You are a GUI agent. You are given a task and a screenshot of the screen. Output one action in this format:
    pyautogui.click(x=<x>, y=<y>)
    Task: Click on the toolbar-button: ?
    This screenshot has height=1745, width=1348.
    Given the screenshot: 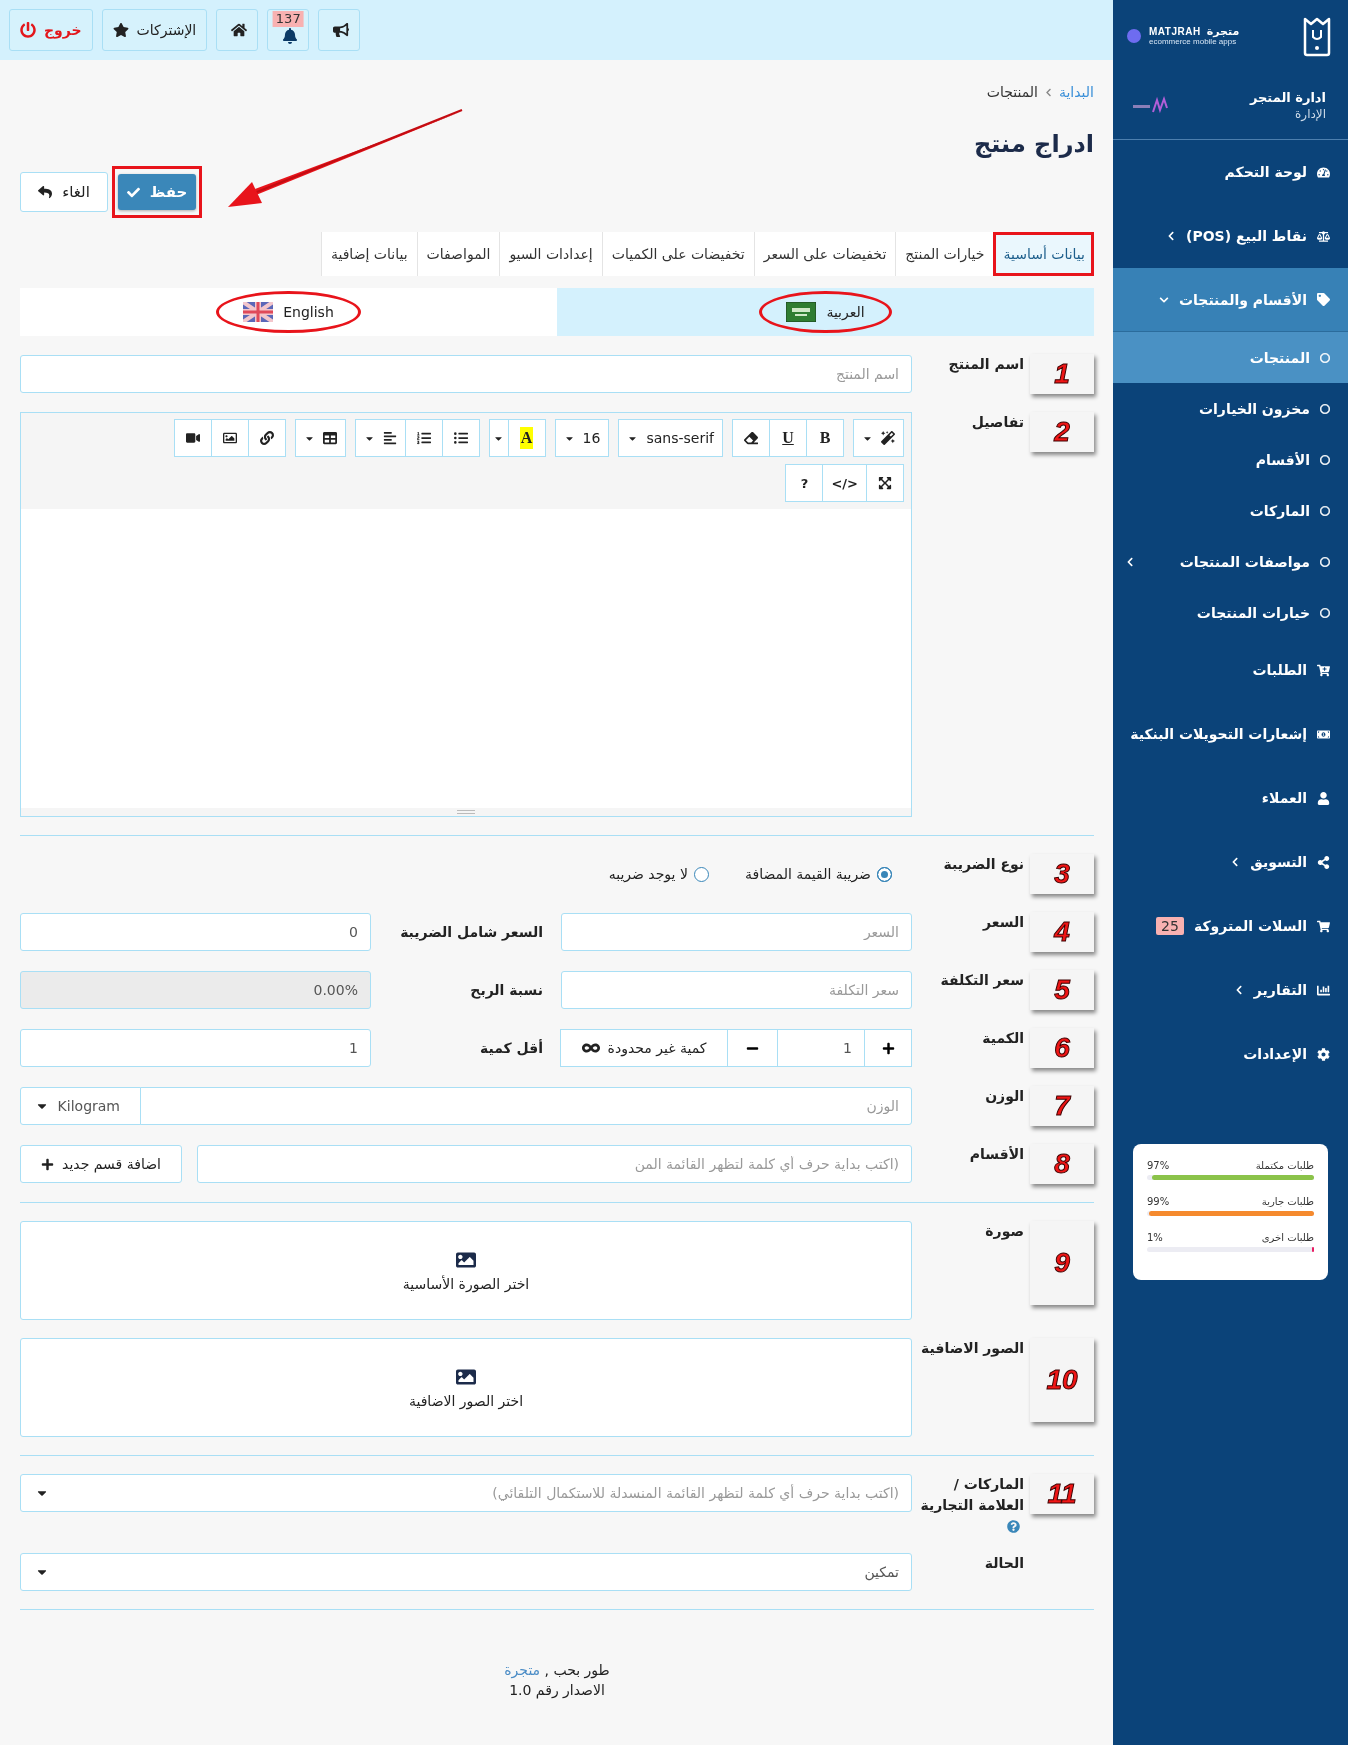 What is the action you would take?
    pyautogui.click(x=804, y=483)
    